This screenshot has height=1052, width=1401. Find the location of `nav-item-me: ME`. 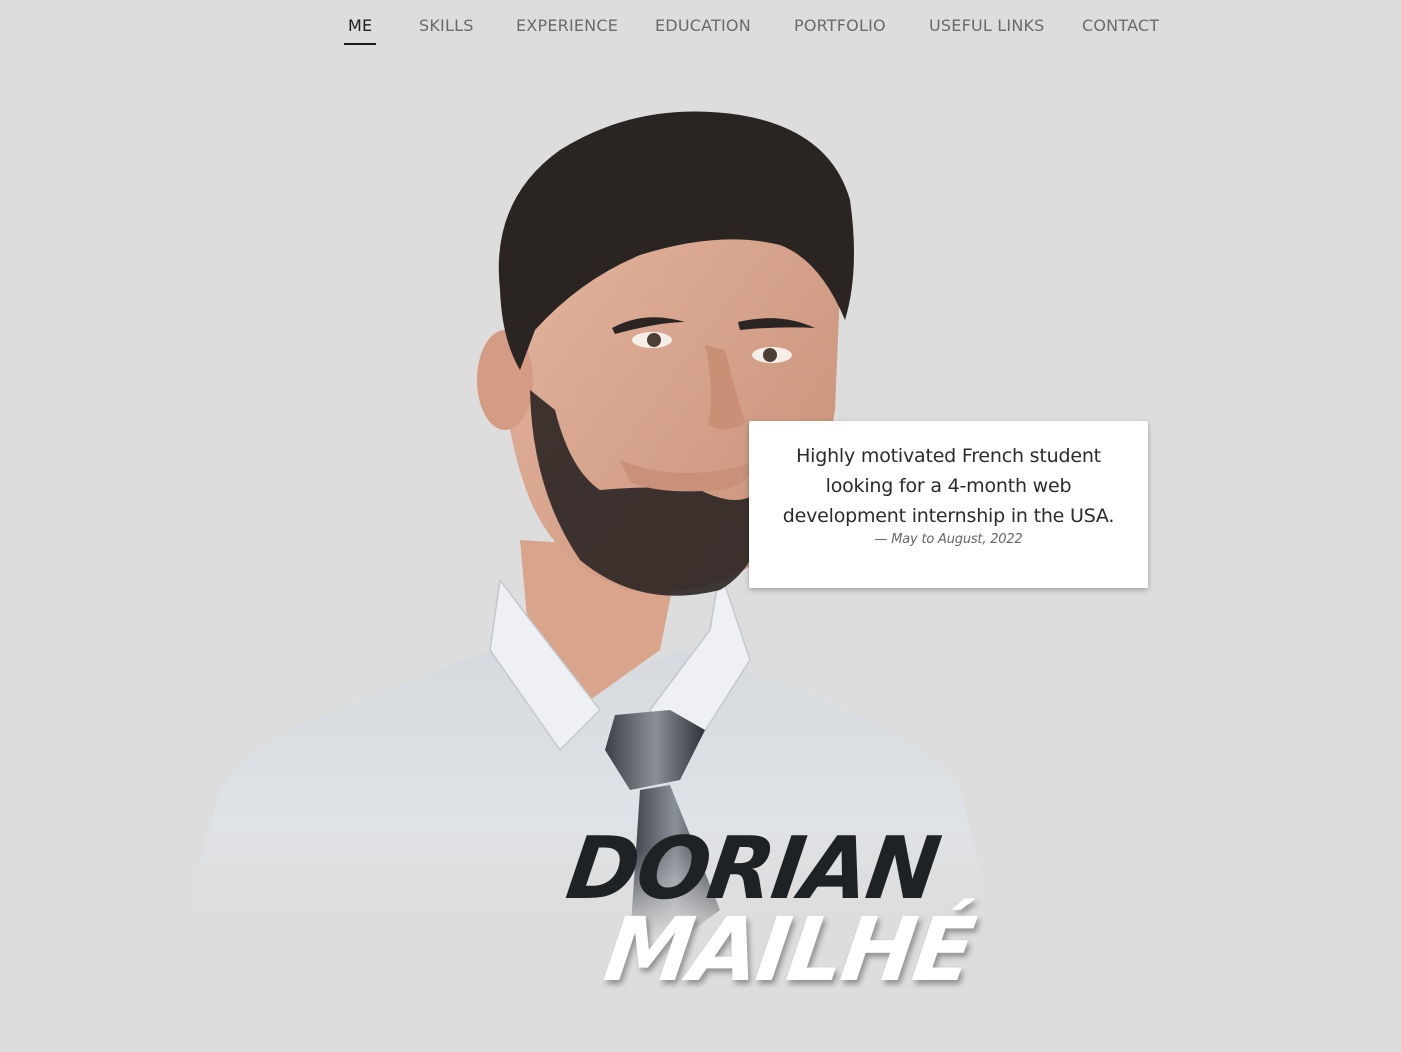

nav-item-me: ME is located at coordinates (360, 26).